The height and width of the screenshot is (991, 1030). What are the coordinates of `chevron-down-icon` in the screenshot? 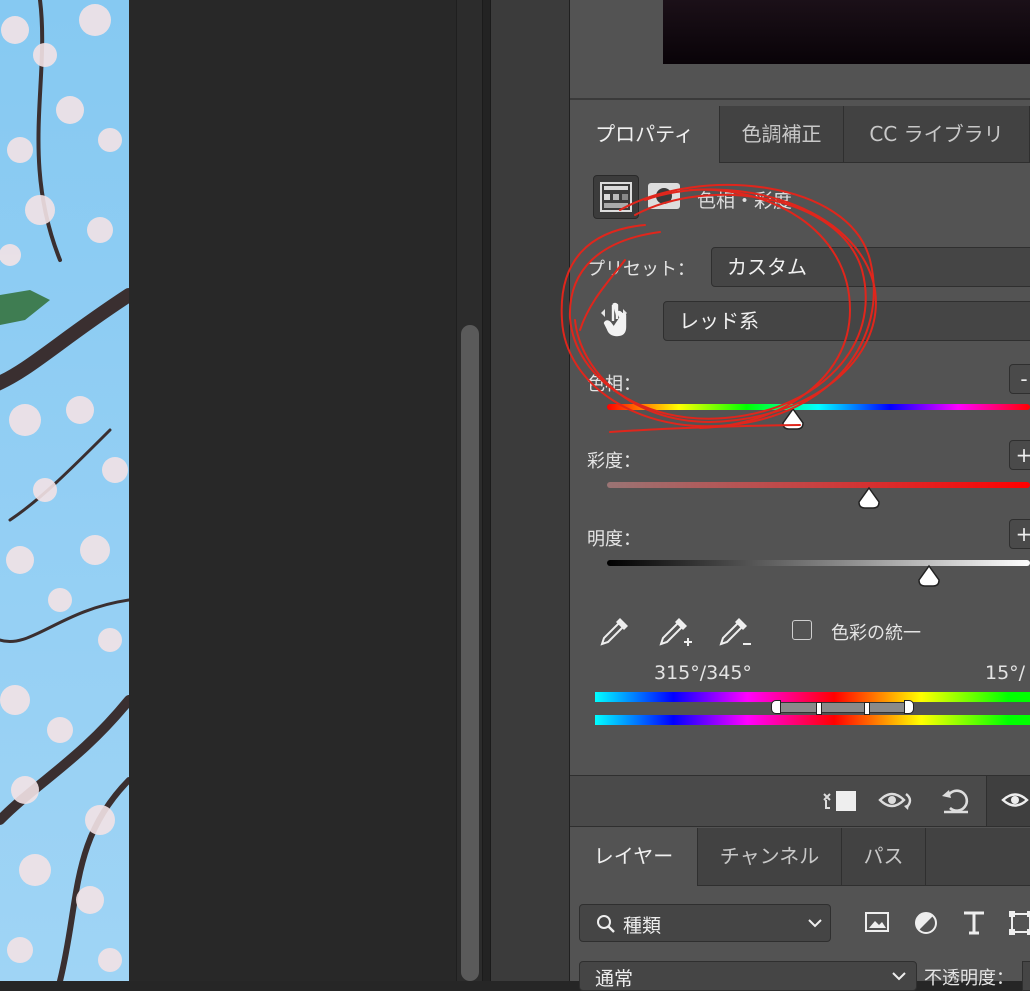 It's located at (815, 923).